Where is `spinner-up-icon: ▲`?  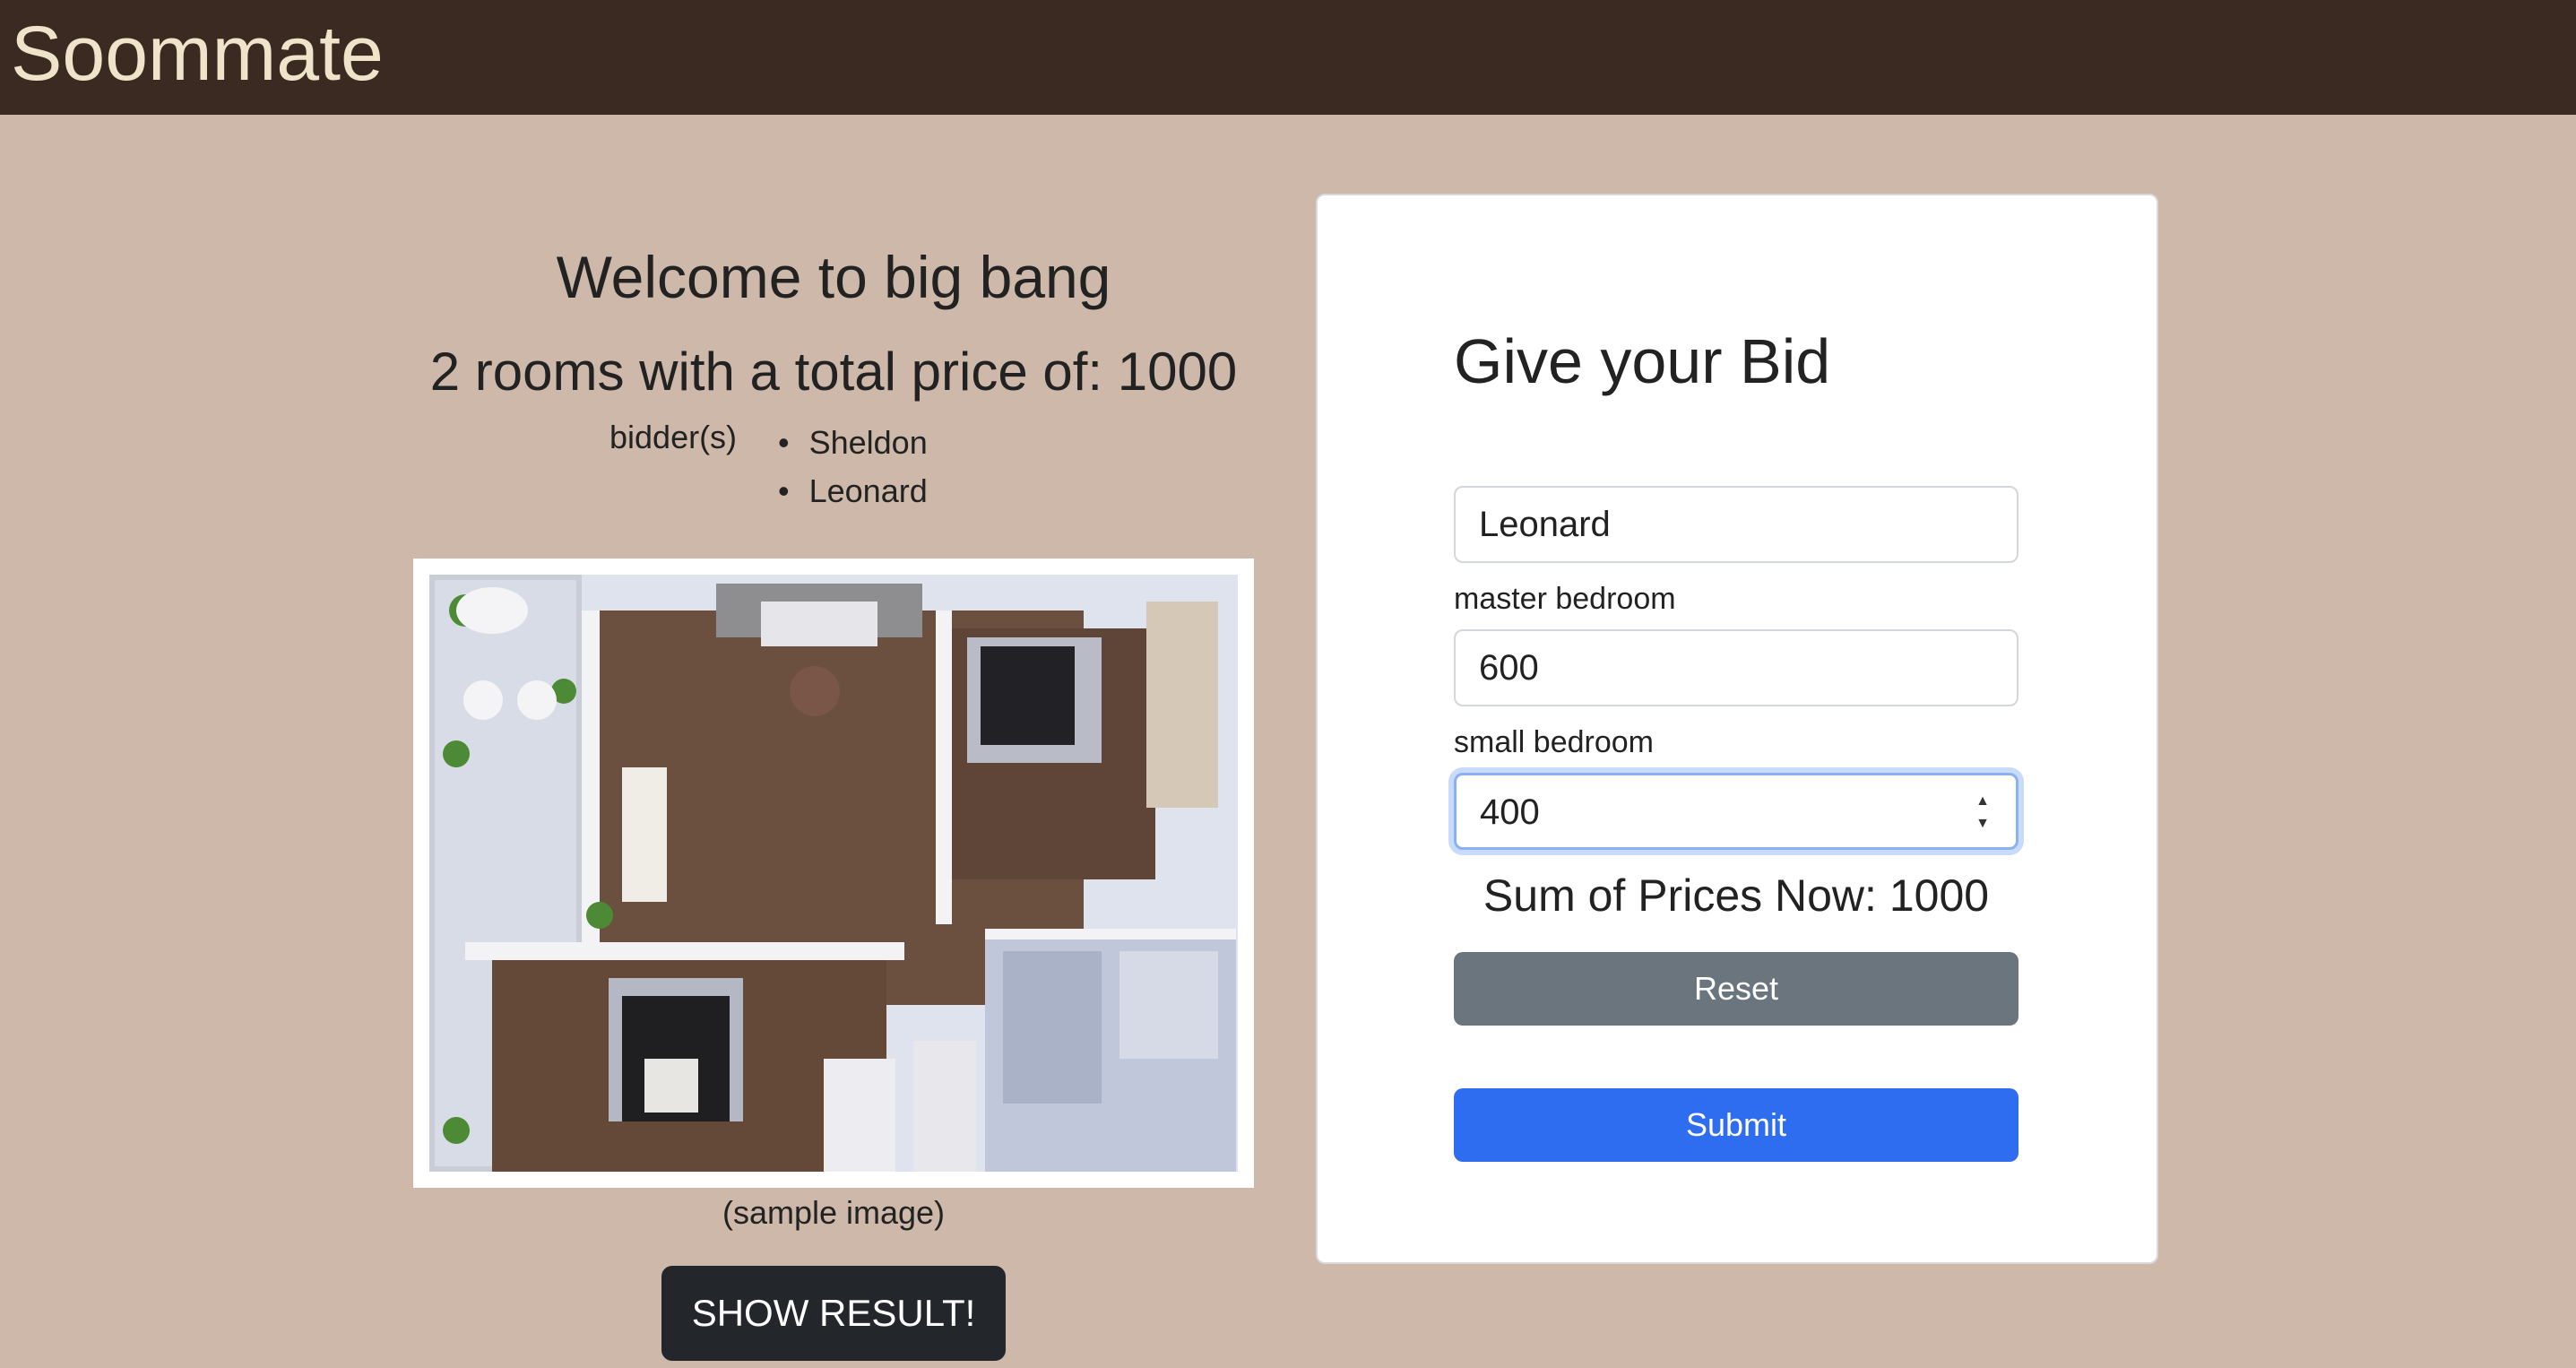 spinner-up-icon: ▲ is located at coordinates (1982, 801).